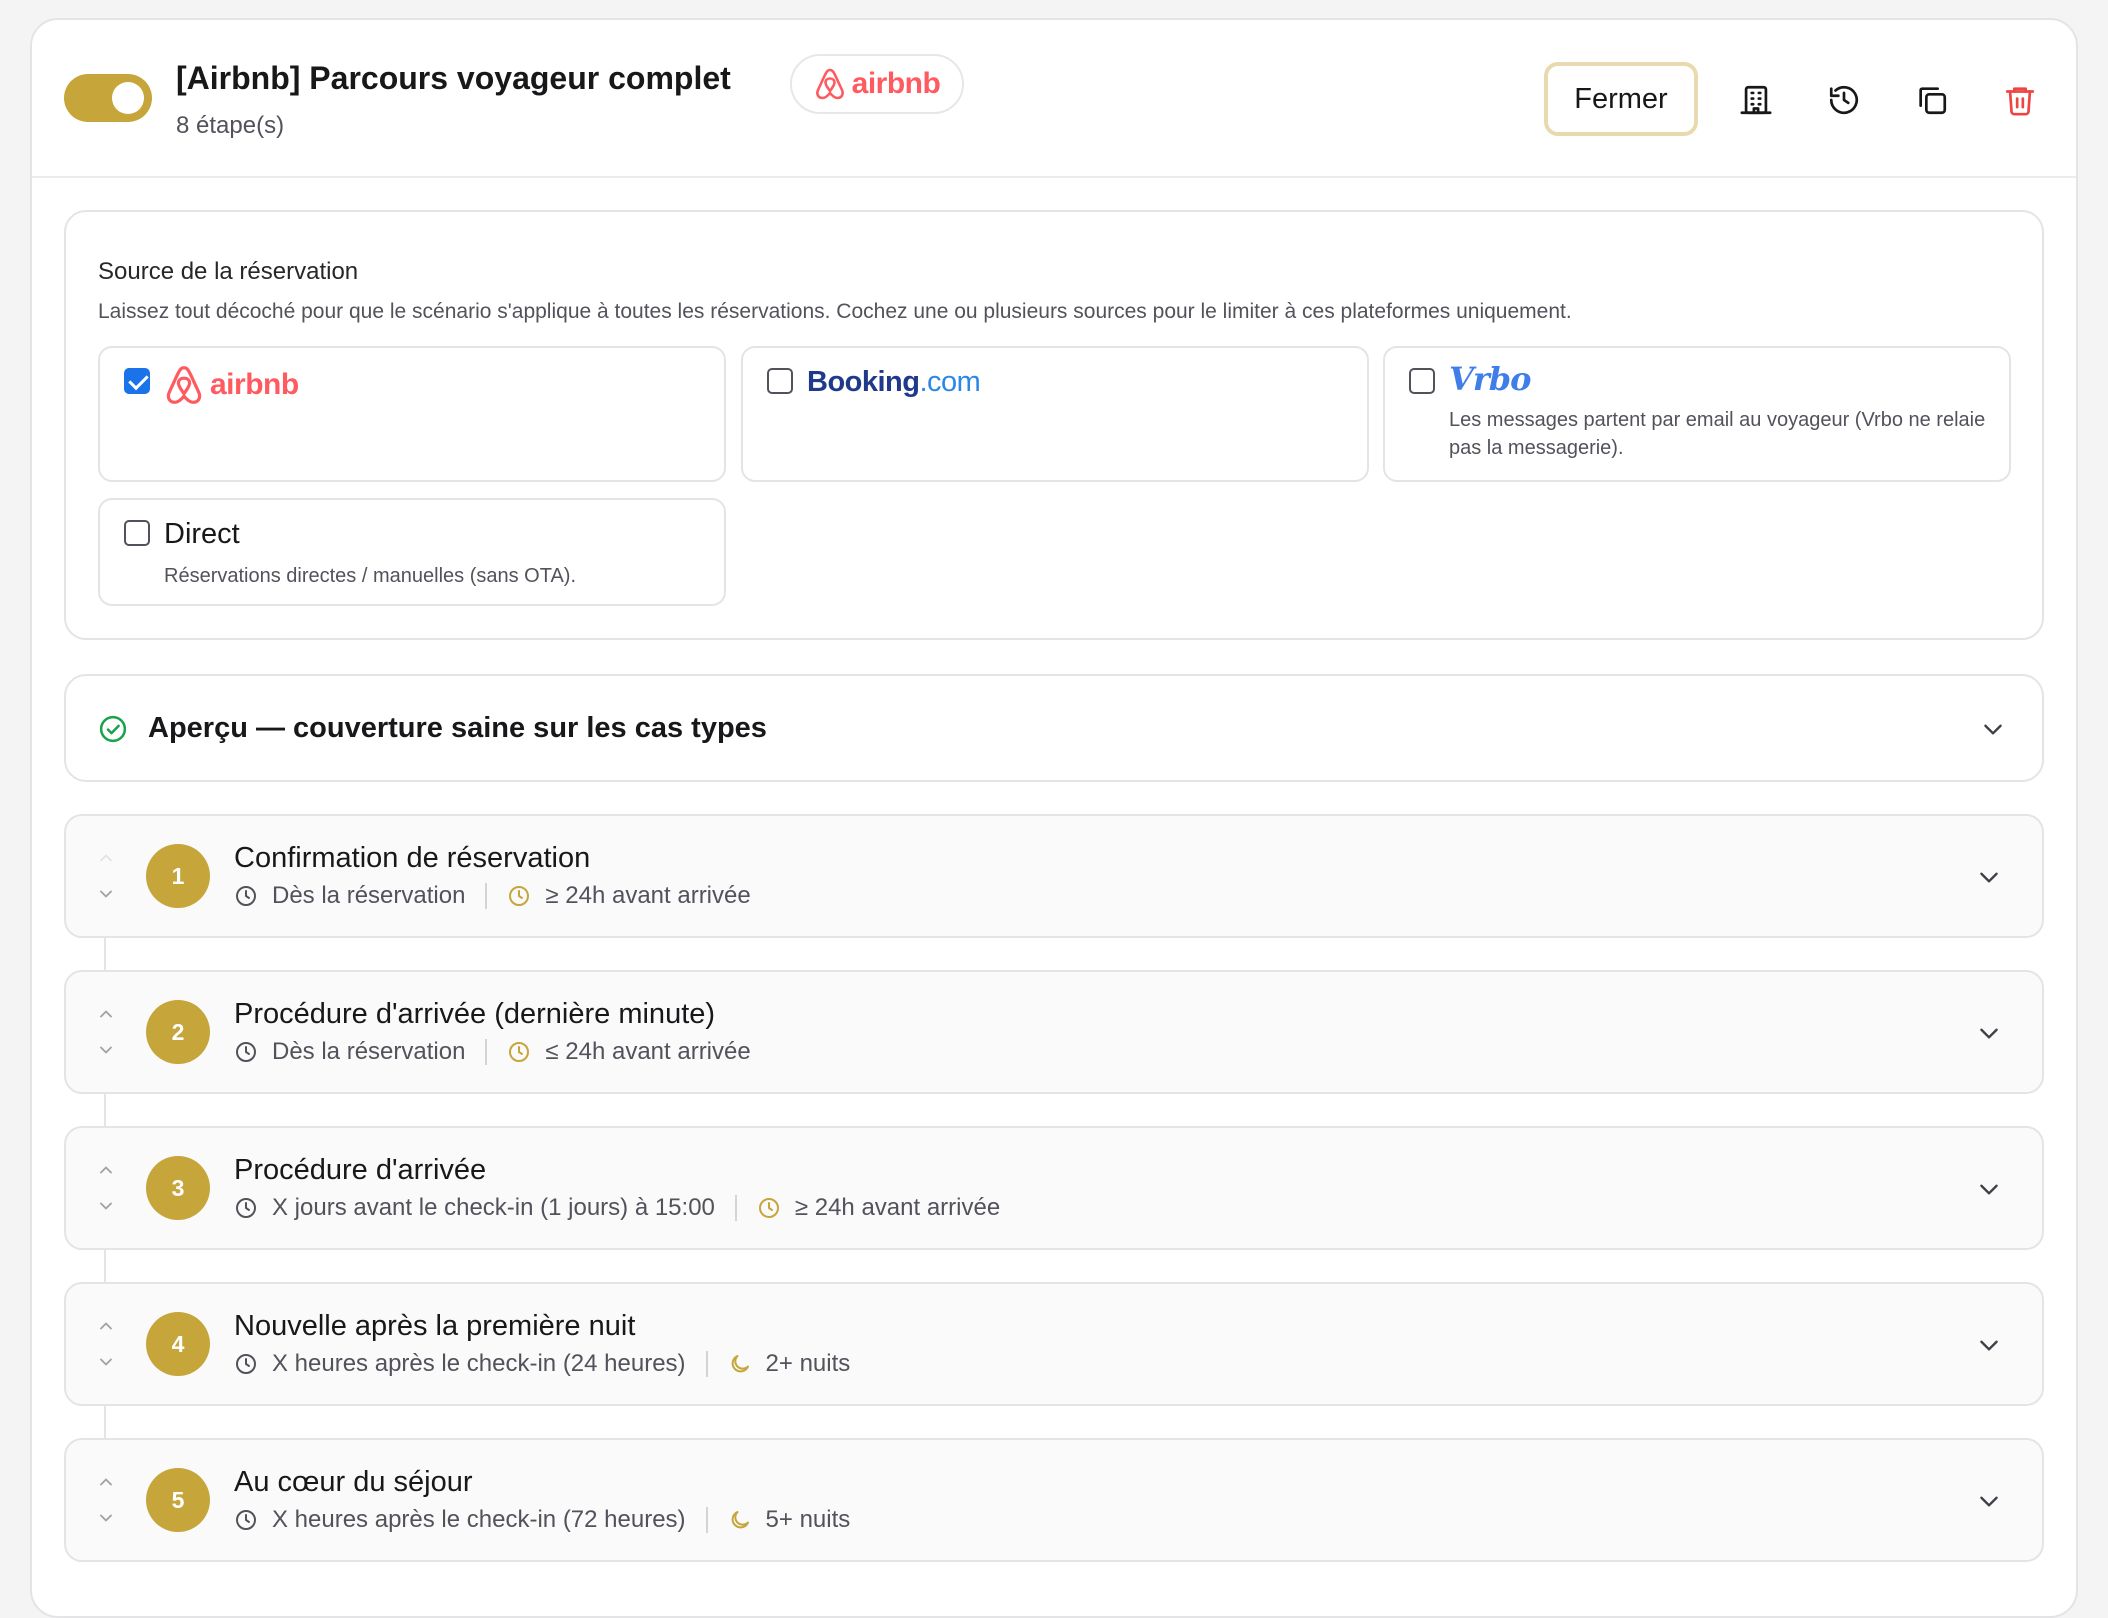 This screenshot has width=2108, height=1618. Describe the element at coordinates (1055, 414) in the screenshot. I see `source-option-booking: Booking.com` at that location.